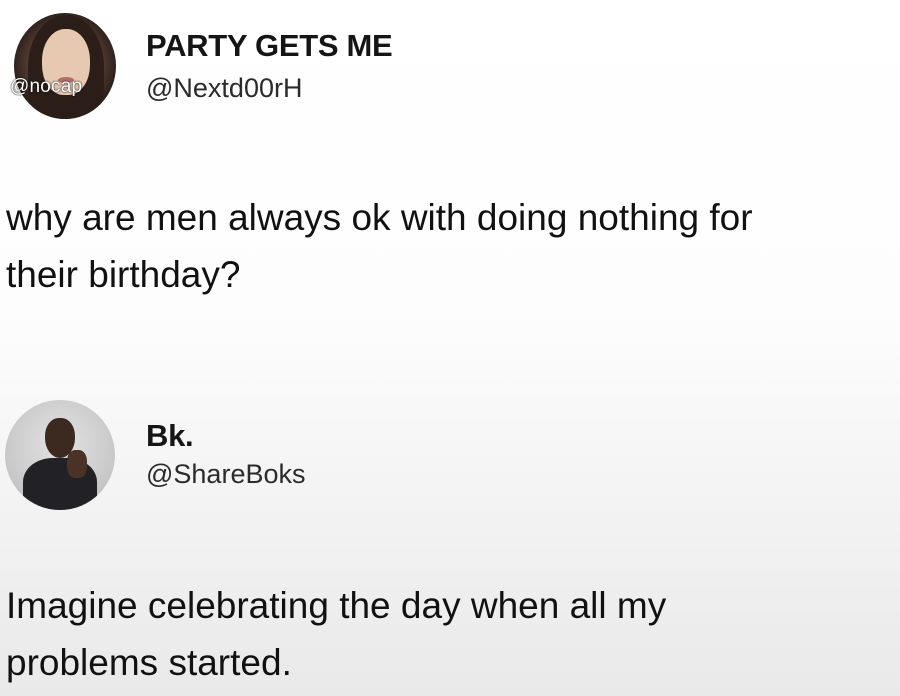 The height and width of the screenshot is (696, 900). I want to click on tweet-text-line: problems started., so click(149, 662).